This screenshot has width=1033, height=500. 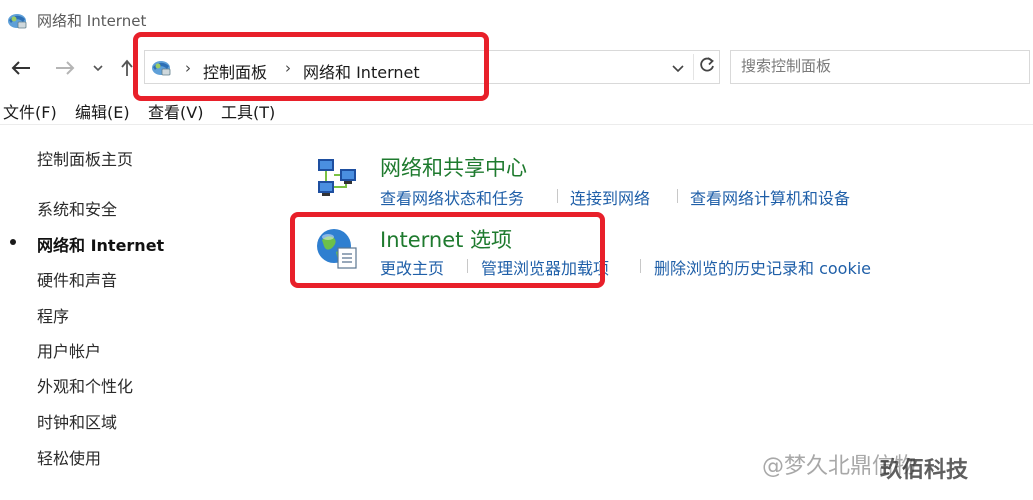 I want to click on task-link-view-network-computers: 查看网络计算机和设备, so click(x=770, y=197).